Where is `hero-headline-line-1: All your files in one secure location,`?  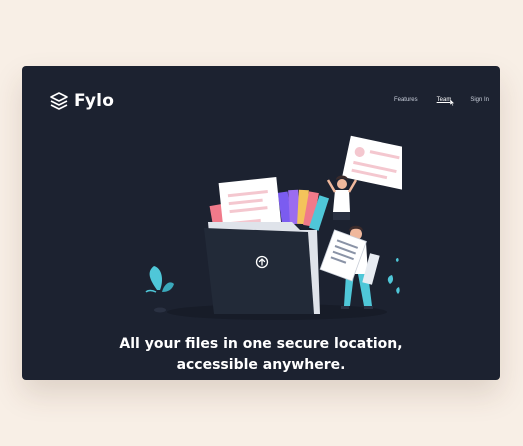
hero-headline-line-1: All your files in one secure location, is located at coordinates (261, 344).